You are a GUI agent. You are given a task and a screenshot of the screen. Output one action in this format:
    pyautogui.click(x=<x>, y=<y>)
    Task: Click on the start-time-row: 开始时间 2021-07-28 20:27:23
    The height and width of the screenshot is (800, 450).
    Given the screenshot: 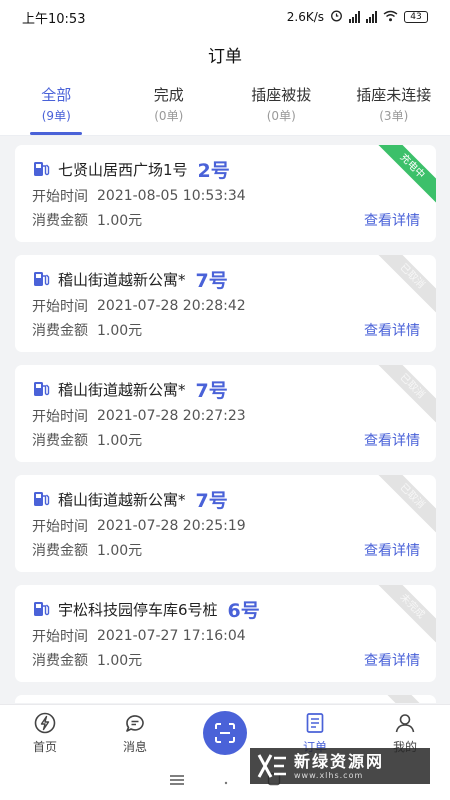 What is the action you would take?
    pyautogui.click(x=226, y=416)
    